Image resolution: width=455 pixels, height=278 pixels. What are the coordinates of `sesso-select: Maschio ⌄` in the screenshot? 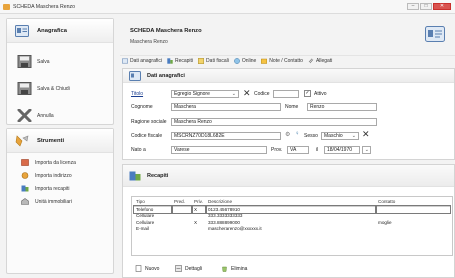 It's located at (340, 136).